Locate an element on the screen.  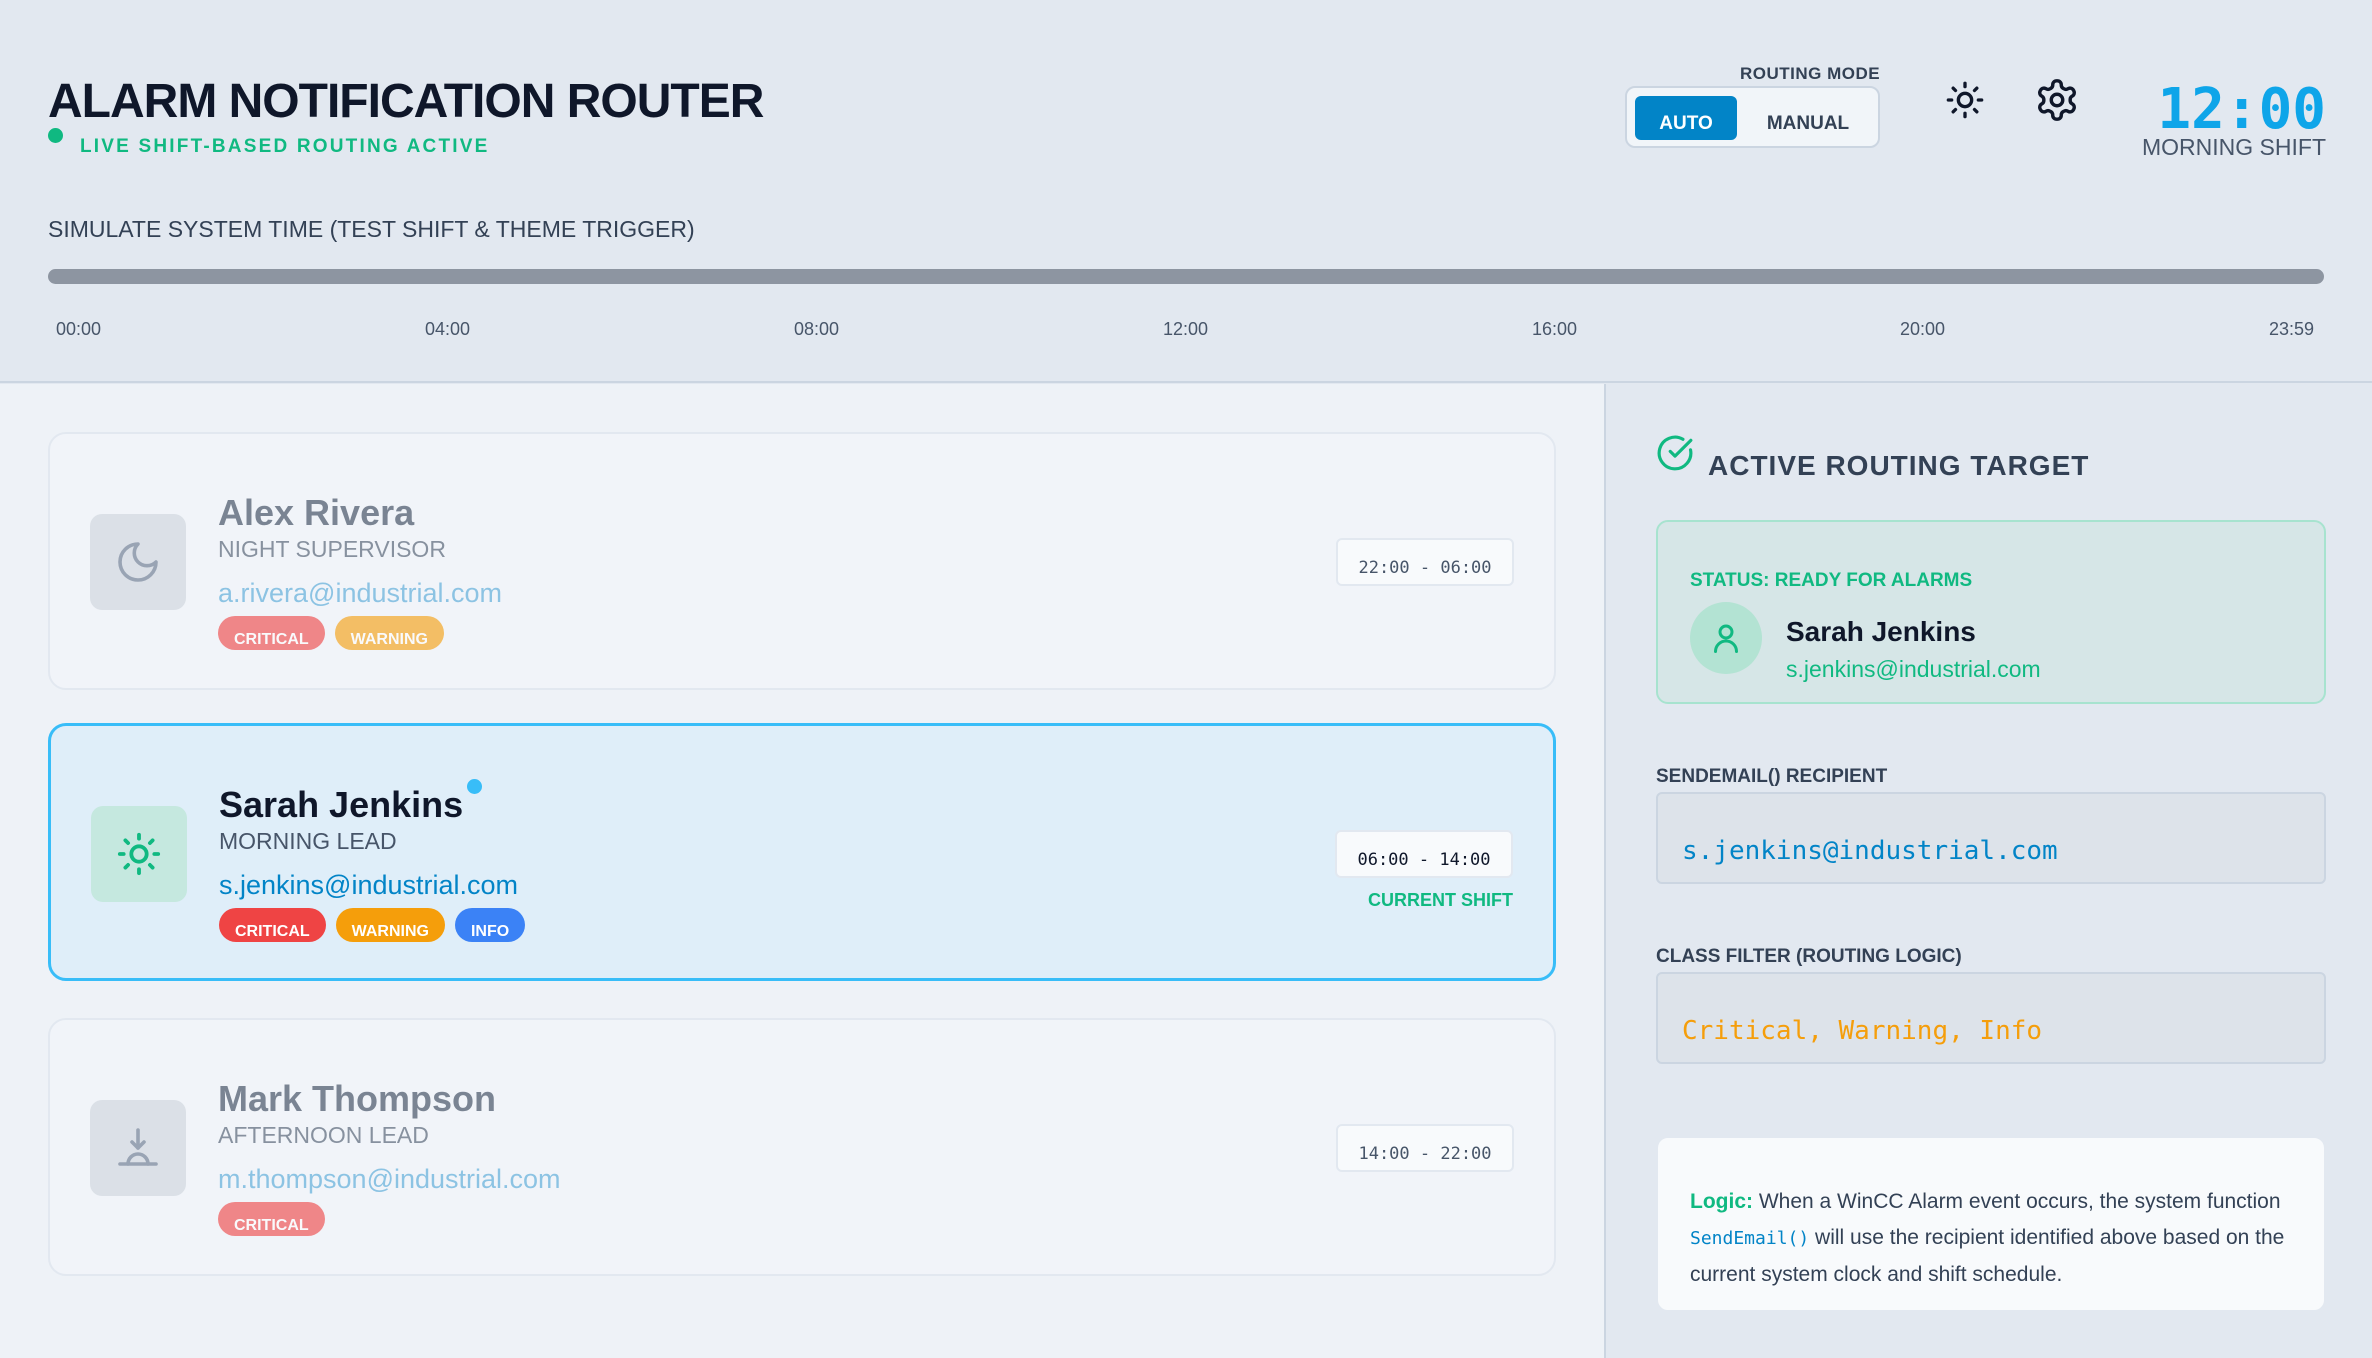
recipient-field: s.jenkins@industrial.com is located at coordinates (1991, 838).